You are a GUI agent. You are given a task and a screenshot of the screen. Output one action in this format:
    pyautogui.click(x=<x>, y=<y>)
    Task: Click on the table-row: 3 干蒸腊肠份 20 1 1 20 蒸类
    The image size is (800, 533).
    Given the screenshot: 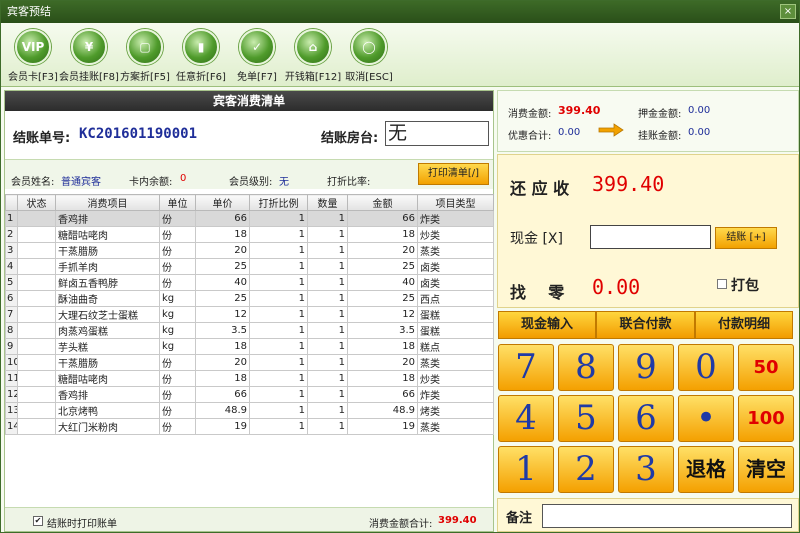 What is the action you would take?
    pyautogui.click(x=249, y=250)
    